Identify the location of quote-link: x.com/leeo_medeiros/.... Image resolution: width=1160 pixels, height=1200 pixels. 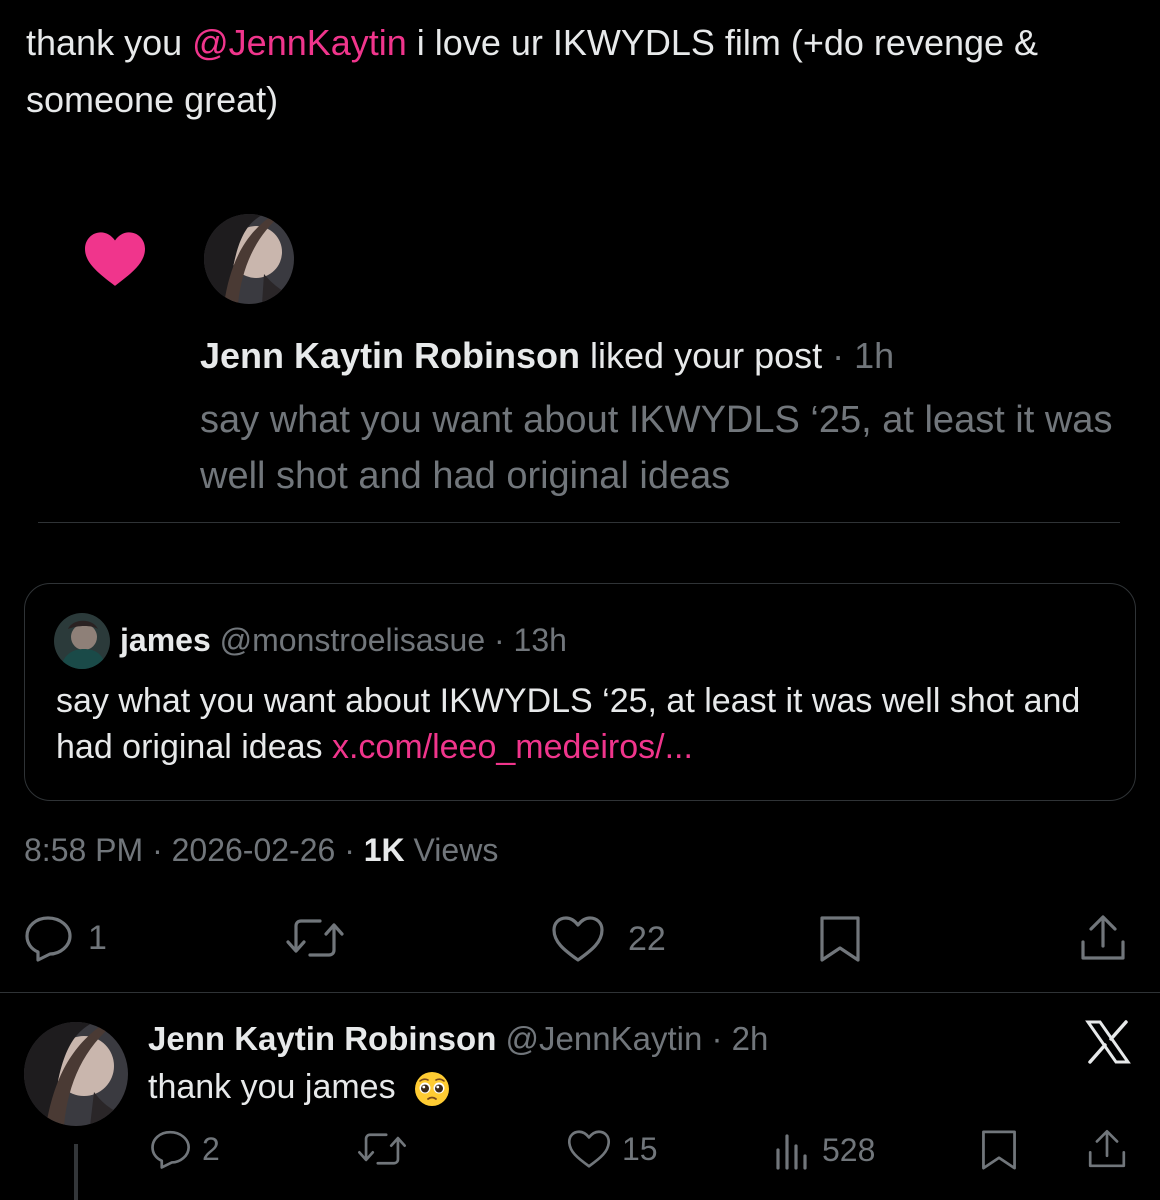
(512, 747).